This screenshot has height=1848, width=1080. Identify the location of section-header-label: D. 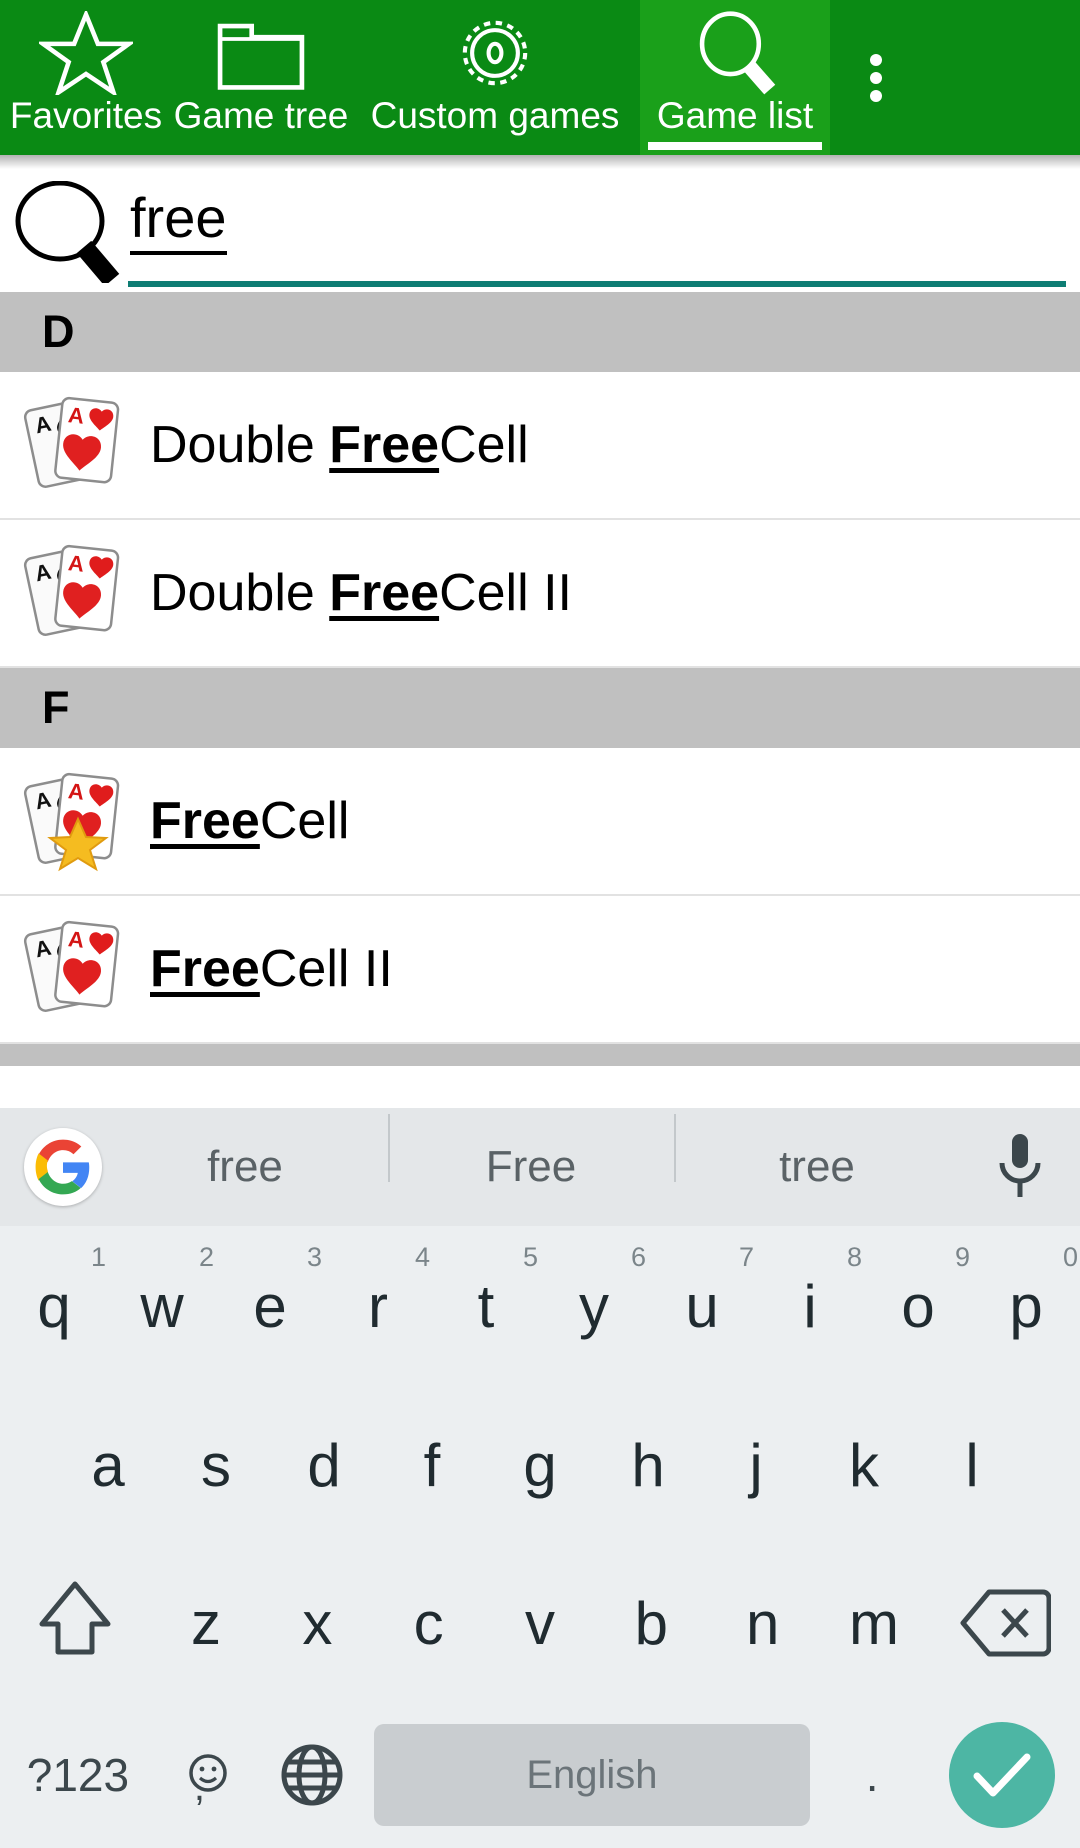
(58, 331).